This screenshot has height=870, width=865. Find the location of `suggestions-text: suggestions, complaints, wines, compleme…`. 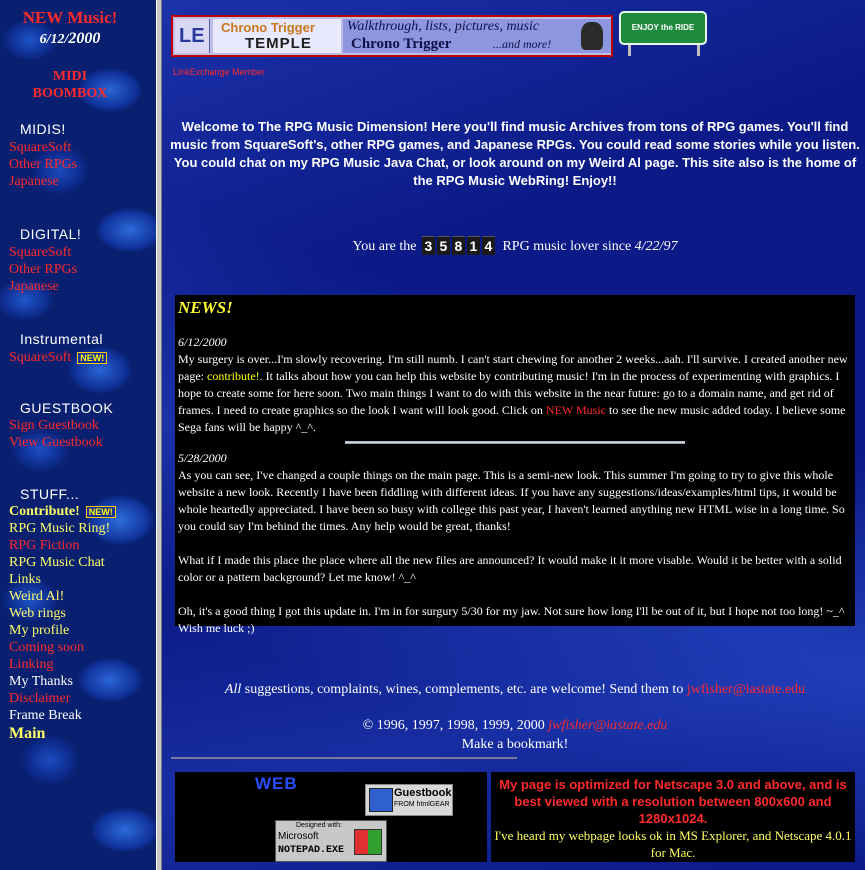

suggestions-text: suggestions, complaints, wines, compleme… is located at coordinates (464, 689).